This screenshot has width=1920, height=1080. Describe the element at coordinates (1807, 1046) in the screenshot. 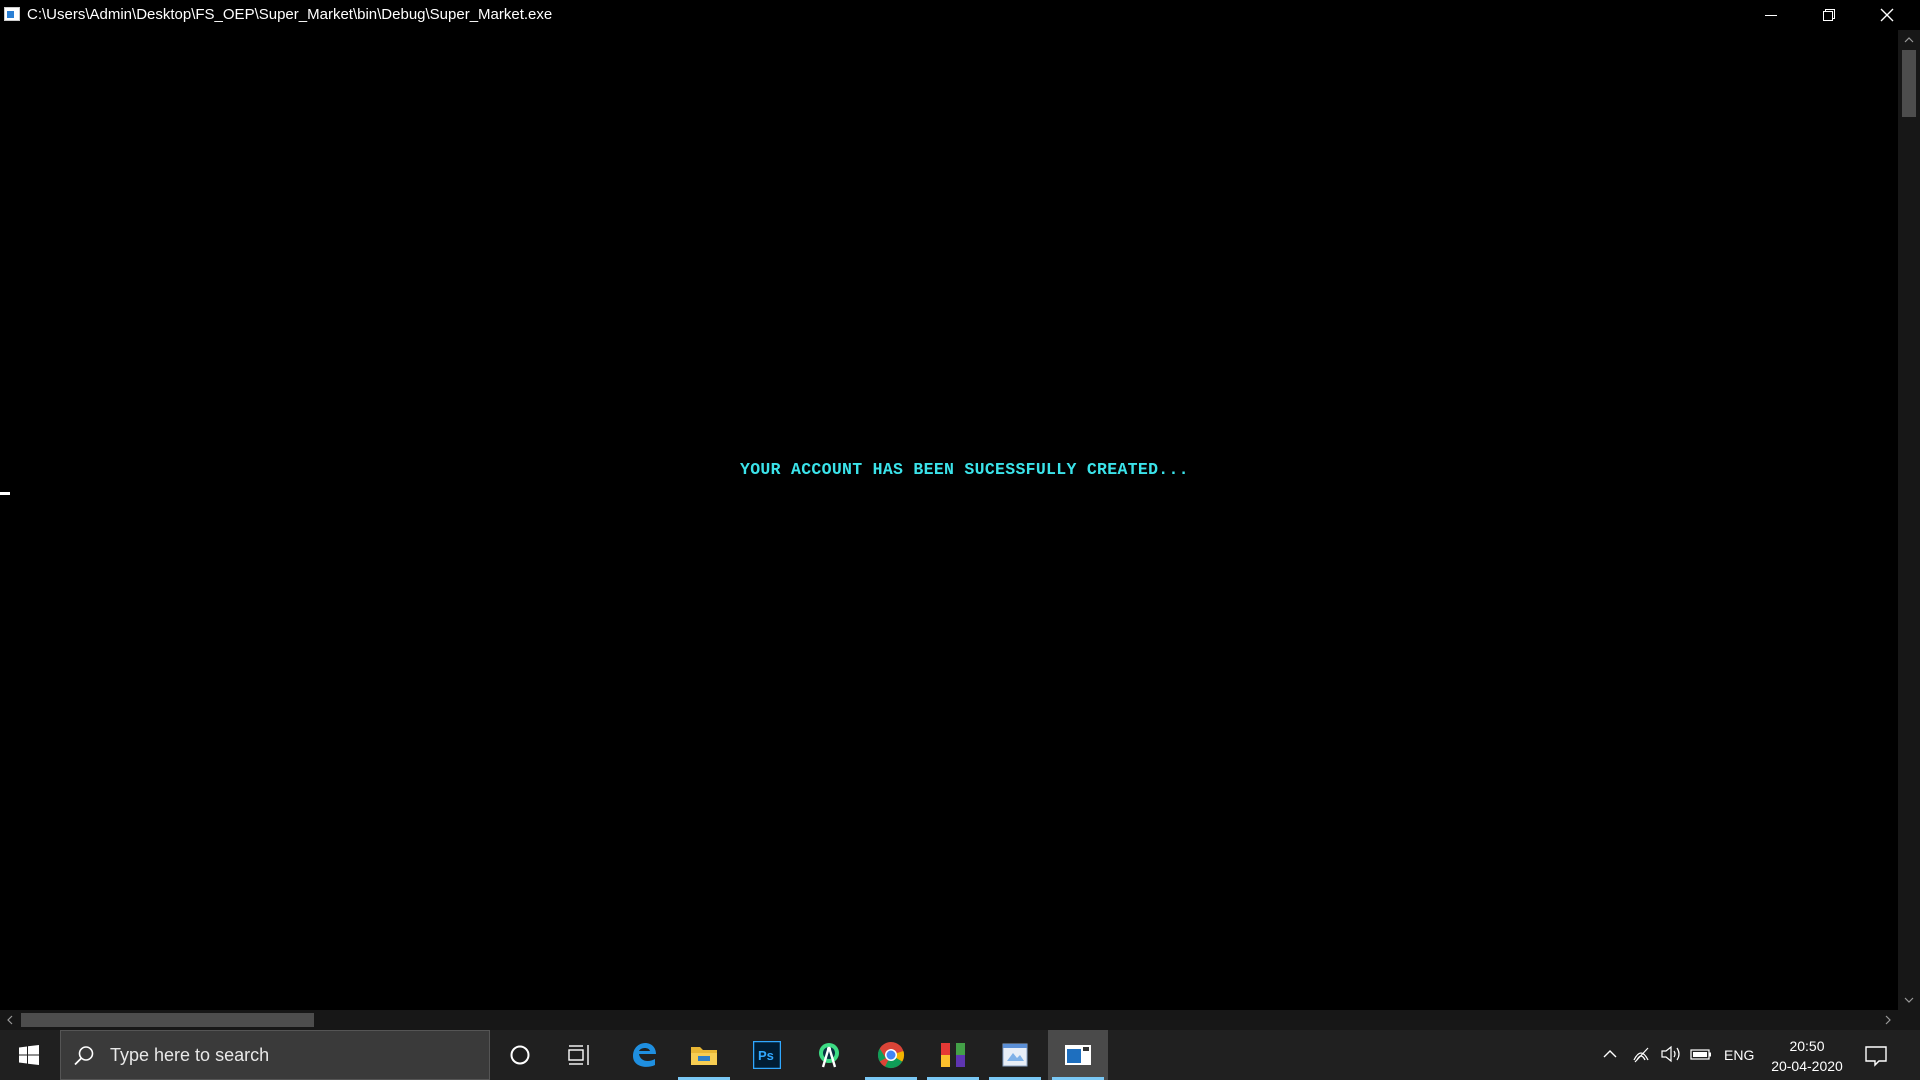

I see `clock-time: 20:50` at that location.